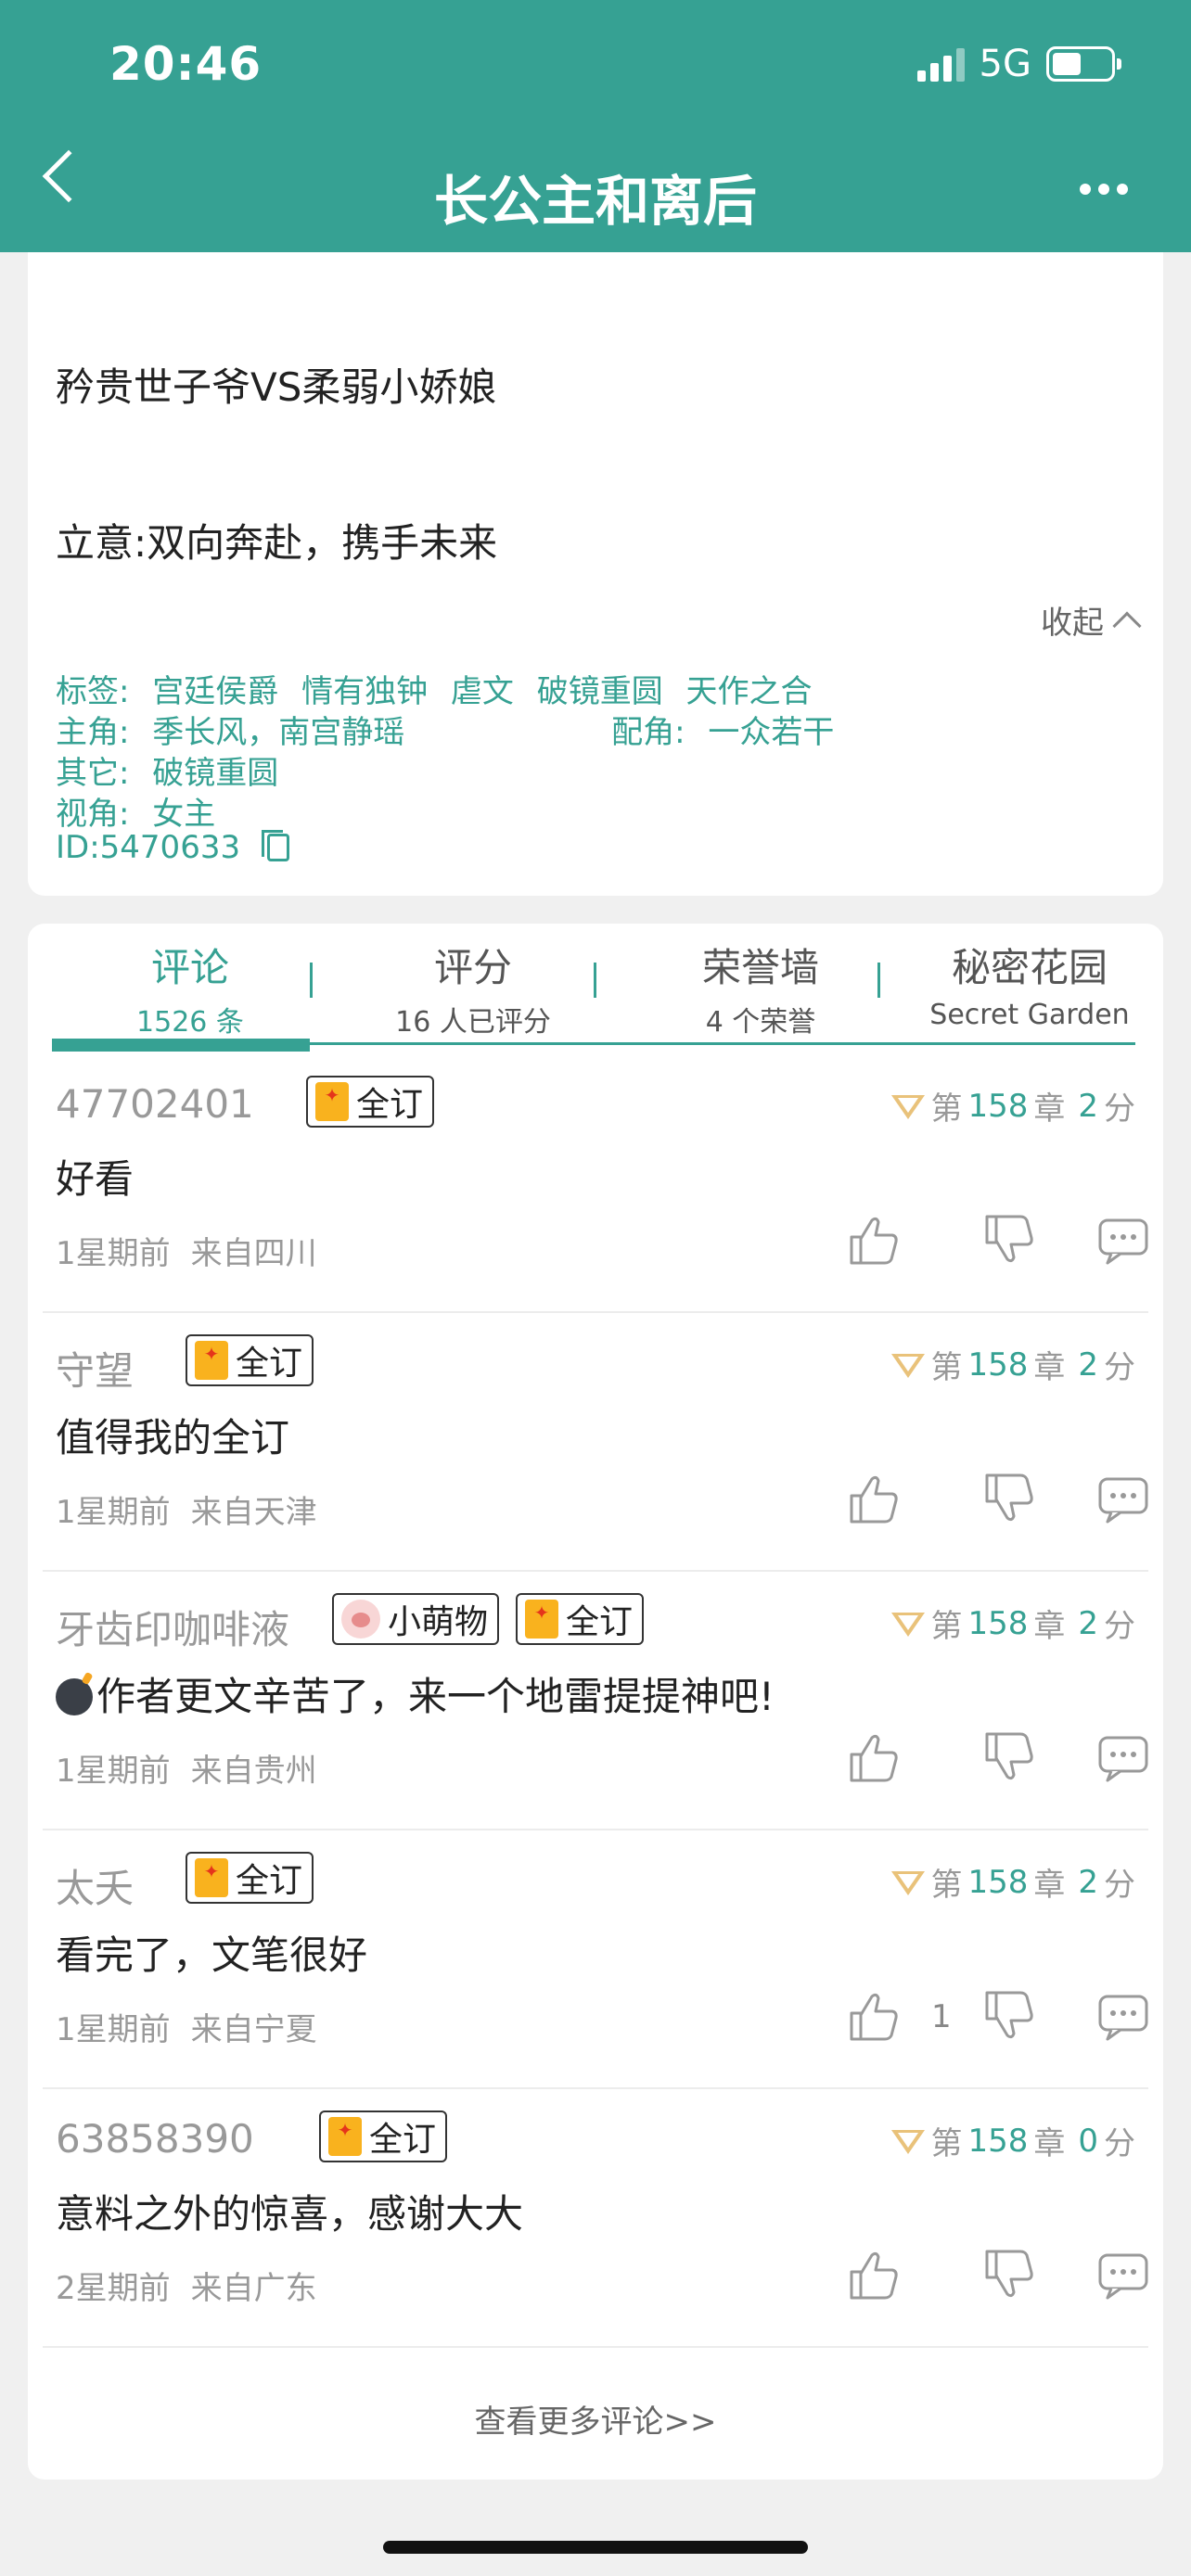  I want to click on tag: 情有独钟, so click(364, 692).